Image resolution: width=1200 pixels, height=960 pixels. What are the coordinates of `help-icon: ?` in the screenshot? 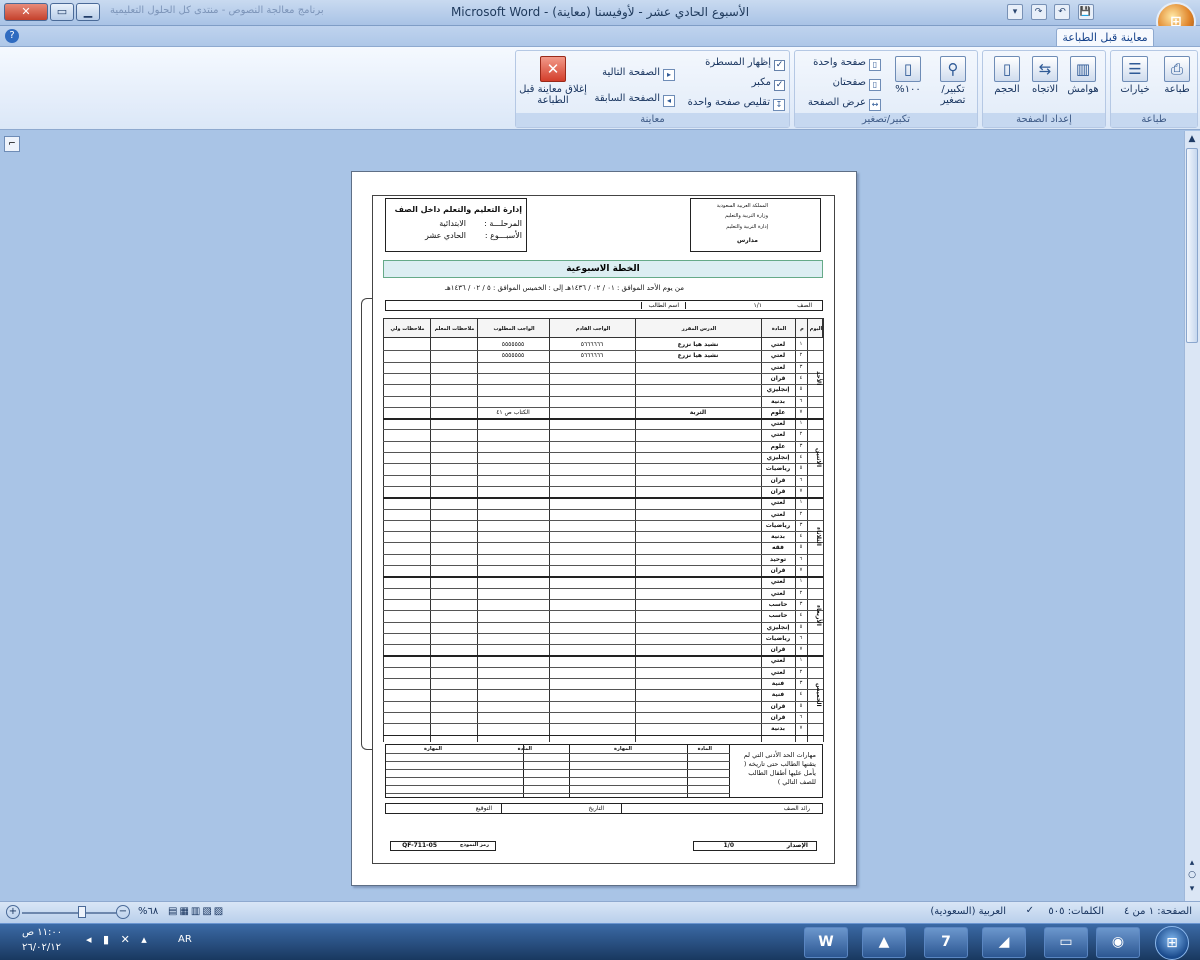 It's located at (12, 36).